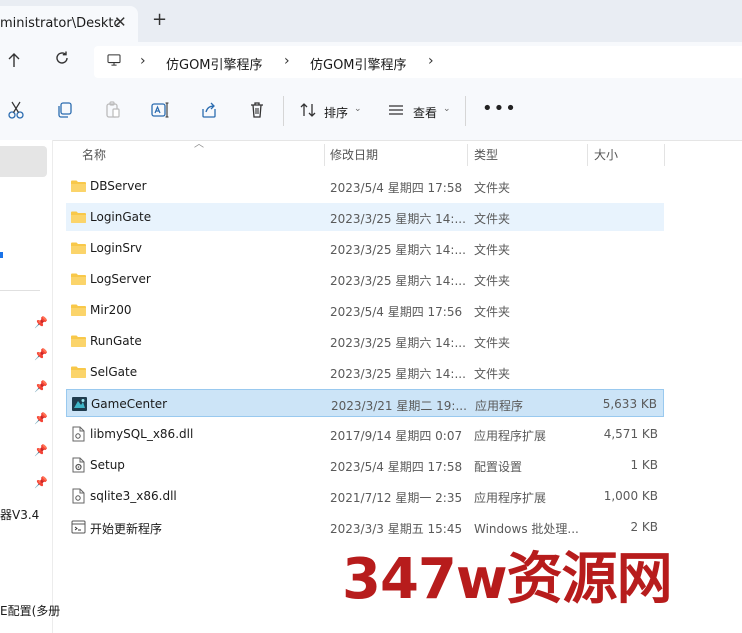 This screenshot has height=633, width=742. Describe the element at coordinates (129, 404) in the screenshot. I see `file-name: GameCenter` at that location.